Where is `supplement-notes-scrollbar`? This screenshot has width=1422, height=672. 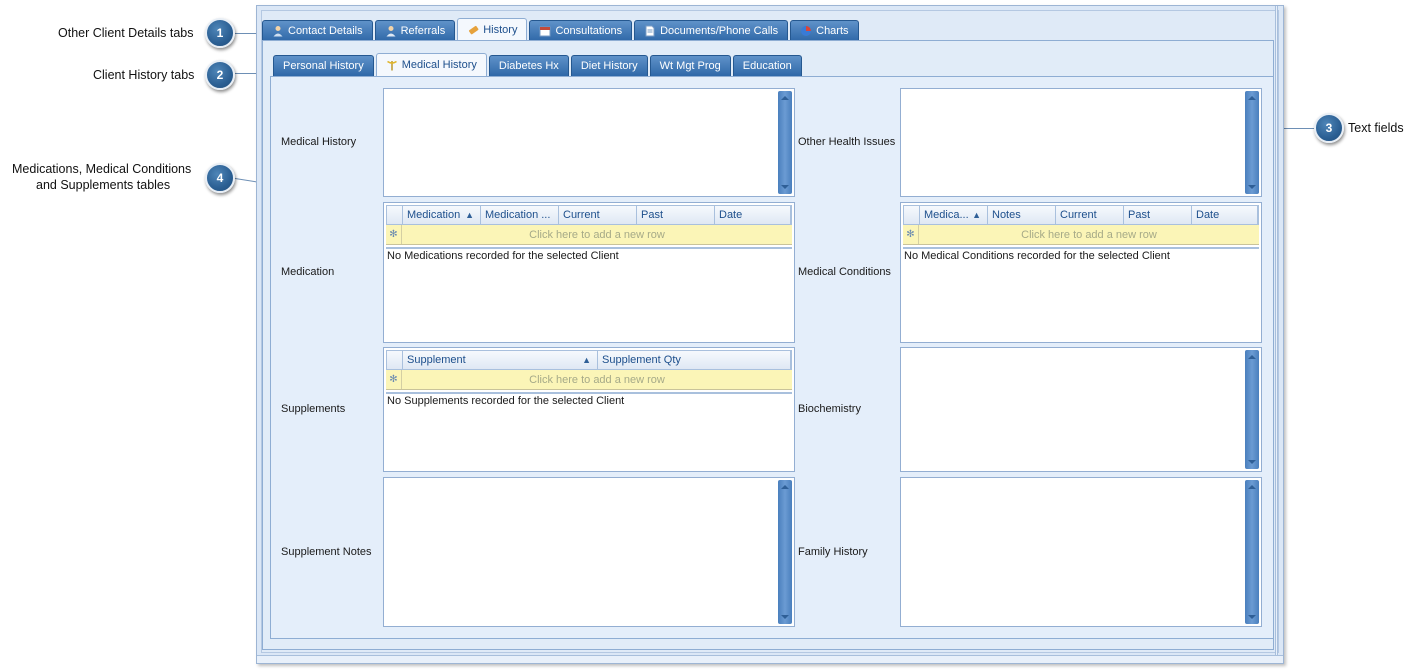 supplement-notes-scrollbar is located at coordinates (785, 552).